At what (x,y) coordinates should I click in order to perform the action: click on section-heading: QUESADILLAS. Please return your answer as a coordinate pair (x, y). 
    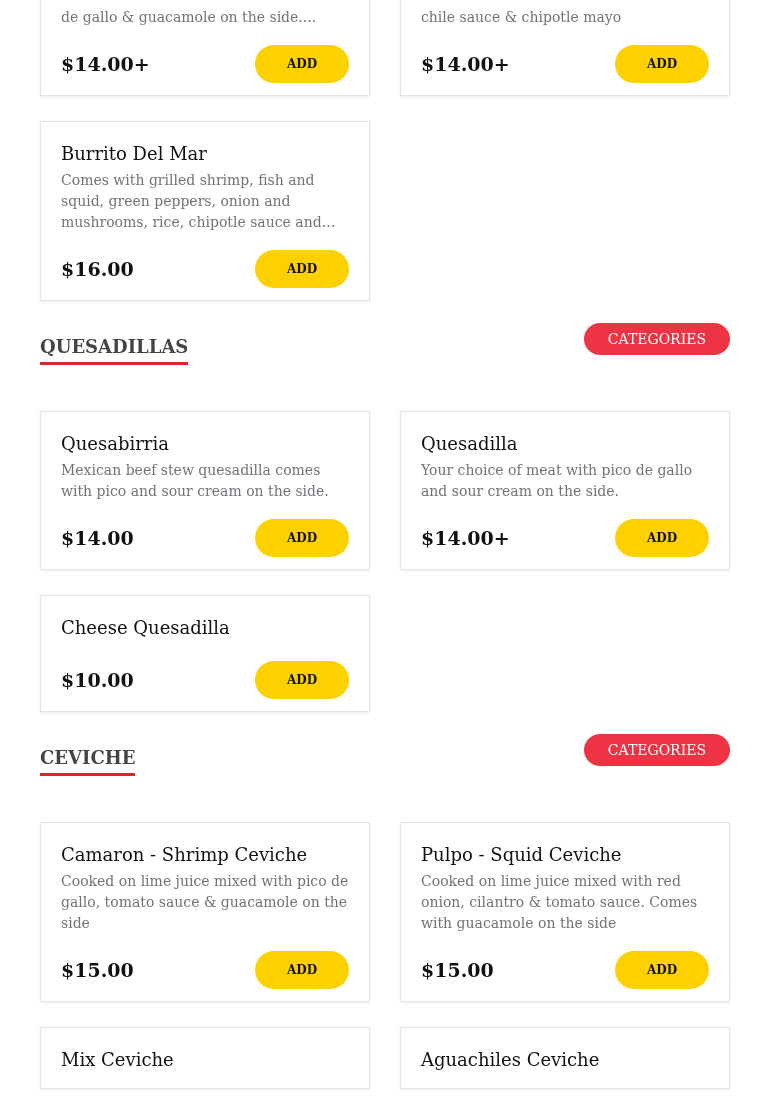
    Looking at the image, I should click on (114, 349).